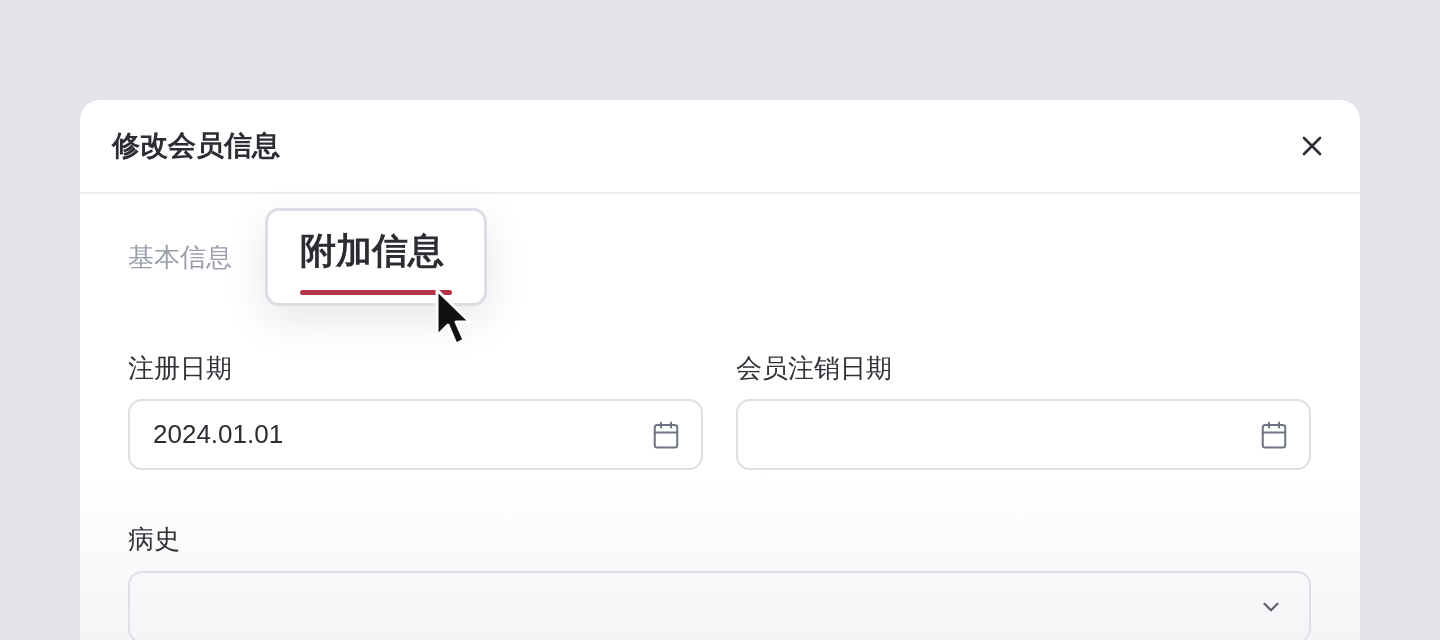  What do you see at coordinates (180, 369) in the screenshot?
I see `field-label: 注册日期` at bounding box center [180, 369].